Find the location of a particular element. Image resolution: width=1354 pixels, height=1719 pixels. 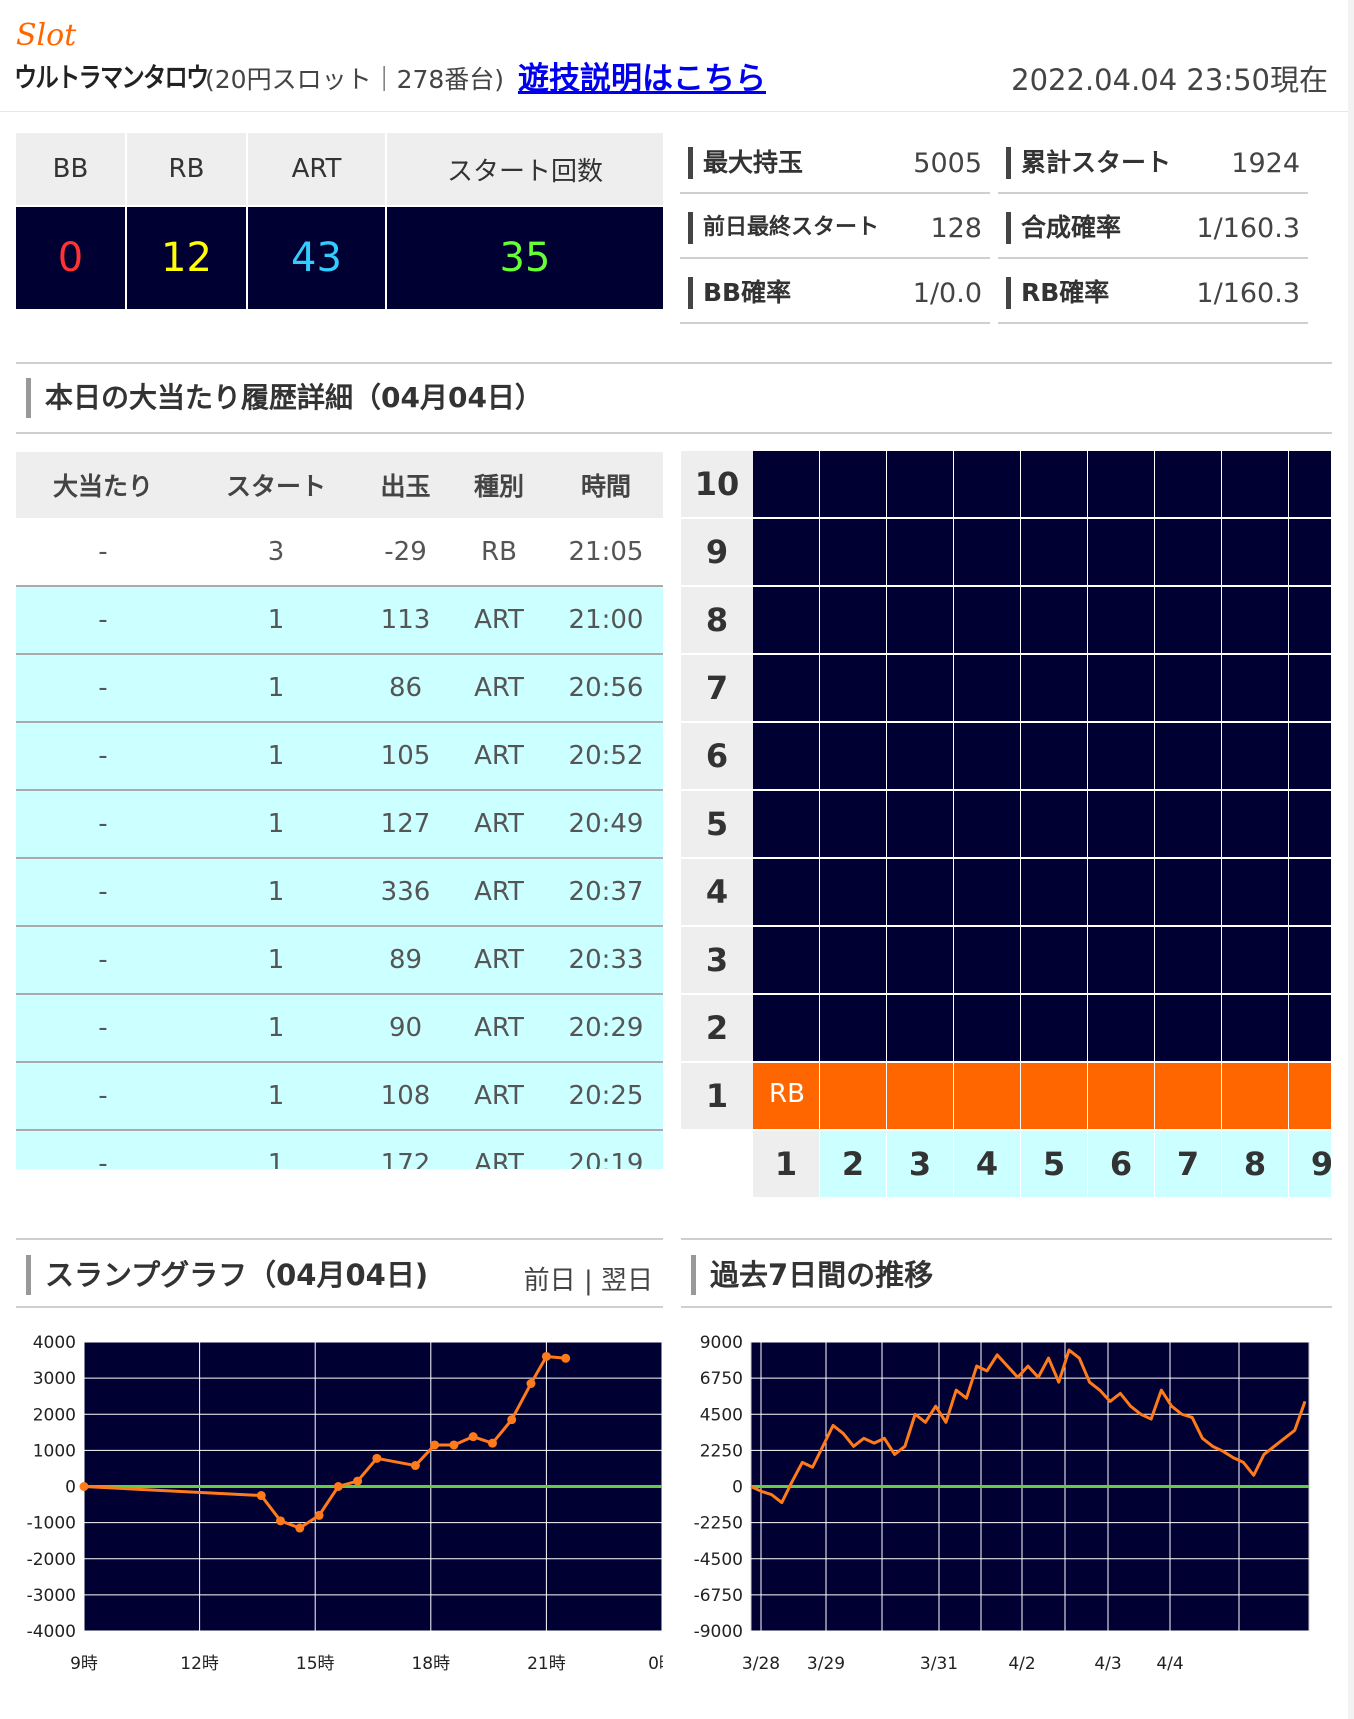

row-time: 21:05 is located at coordinates (606, 552).